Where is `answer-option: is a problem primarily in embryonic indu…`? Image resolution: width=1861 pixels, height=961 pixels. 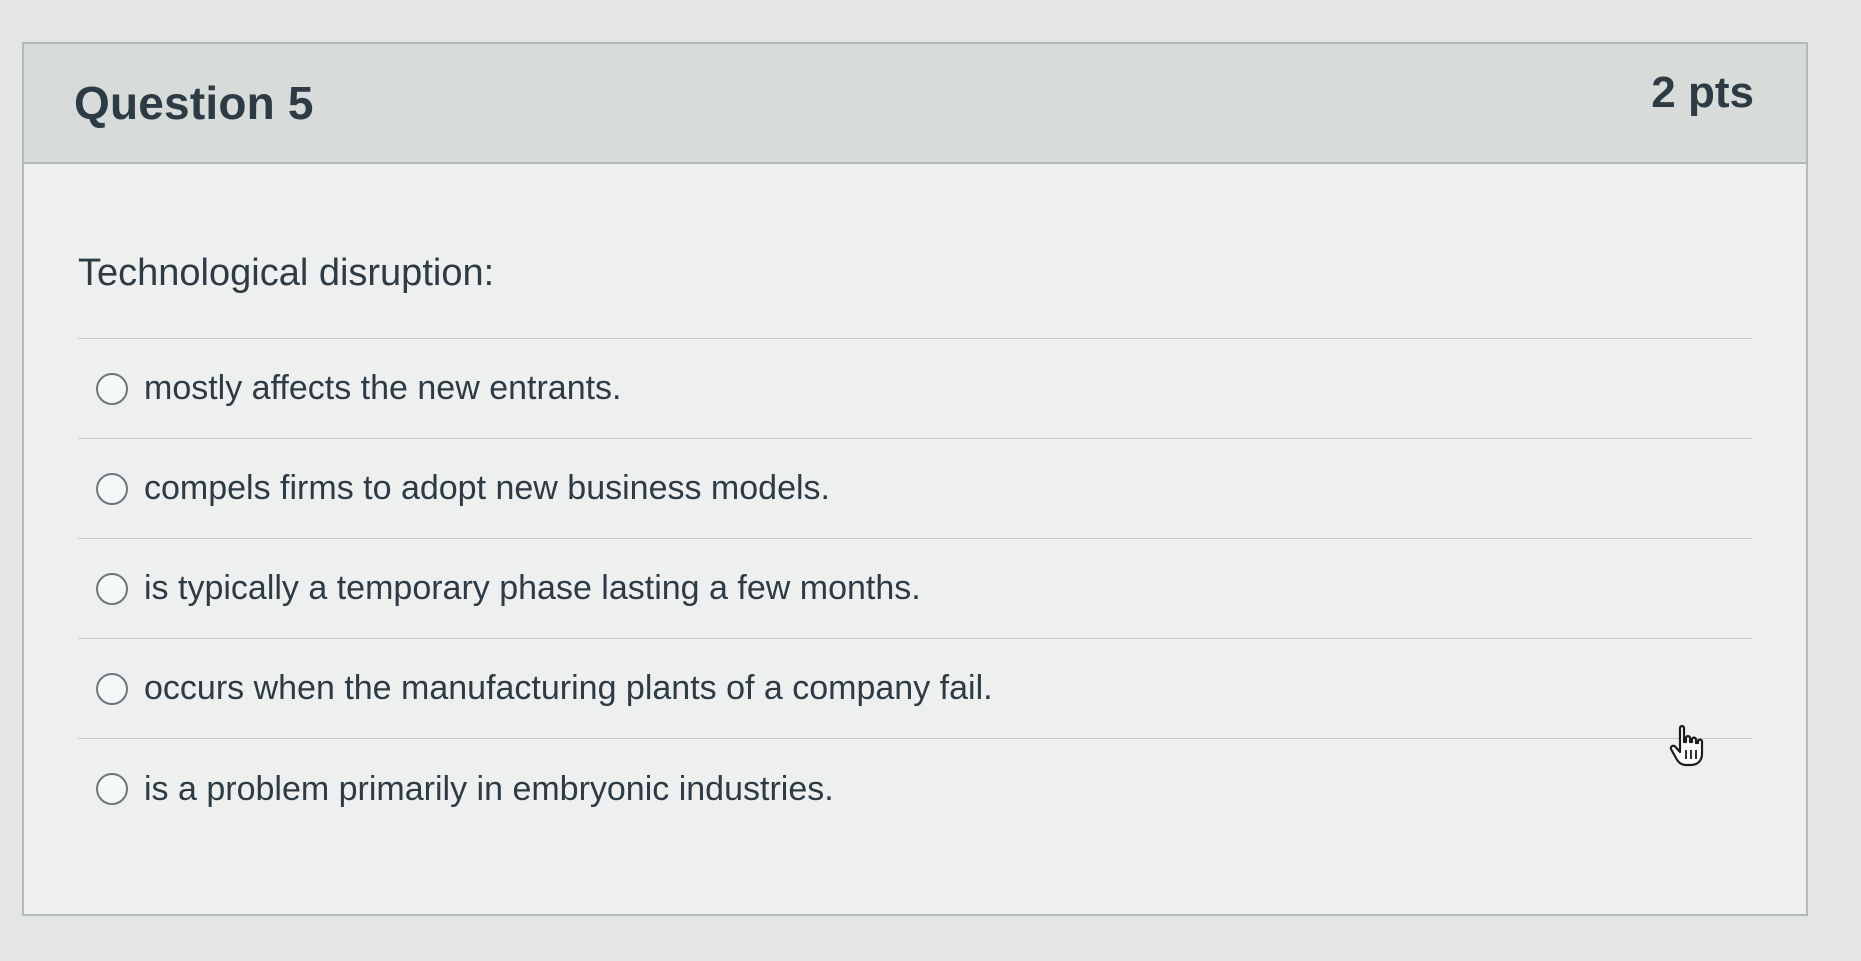 answer-option: is a problem primarily in embryonic indu… is located at coordinates (915, 789).